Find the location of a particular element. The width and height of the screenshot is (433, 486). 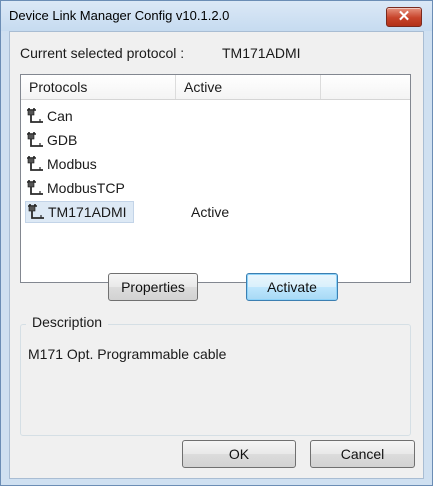

list-item: GDB is located at coordinates (215, 140).